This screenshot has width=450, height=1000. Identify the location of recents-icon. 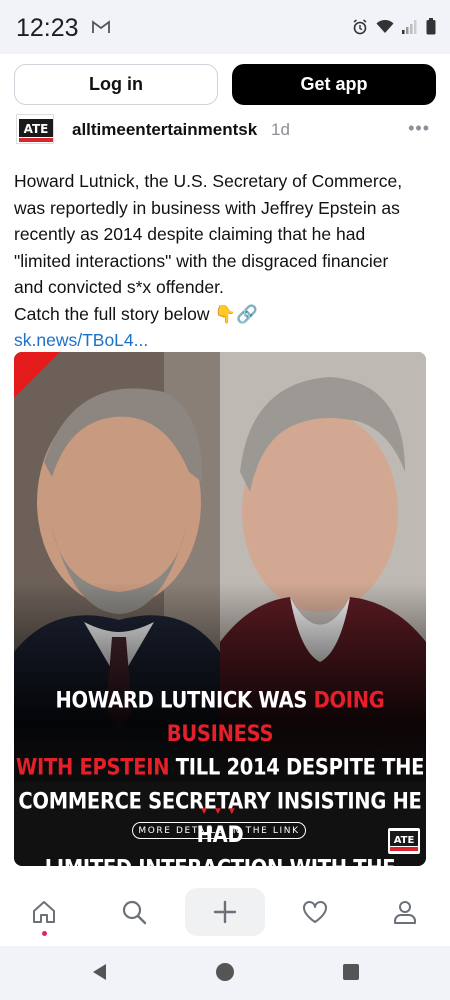
(351, 974).